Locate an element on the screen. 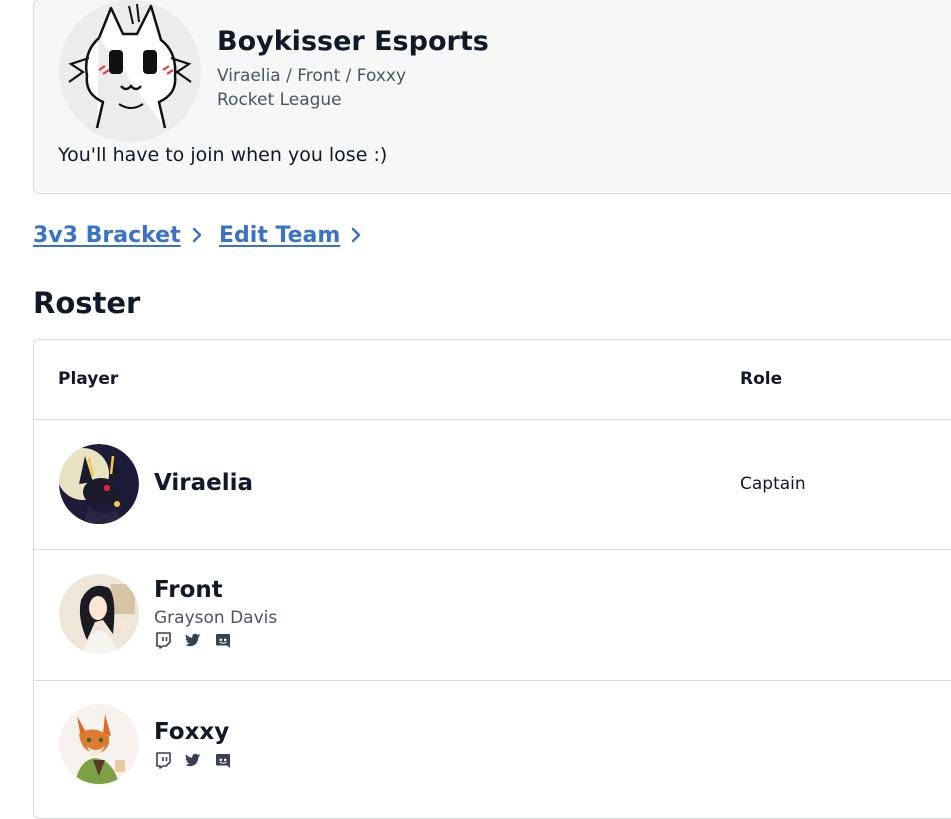 This screenshot has height=819, width=951. team-logo is located at coordinates (130, 71).